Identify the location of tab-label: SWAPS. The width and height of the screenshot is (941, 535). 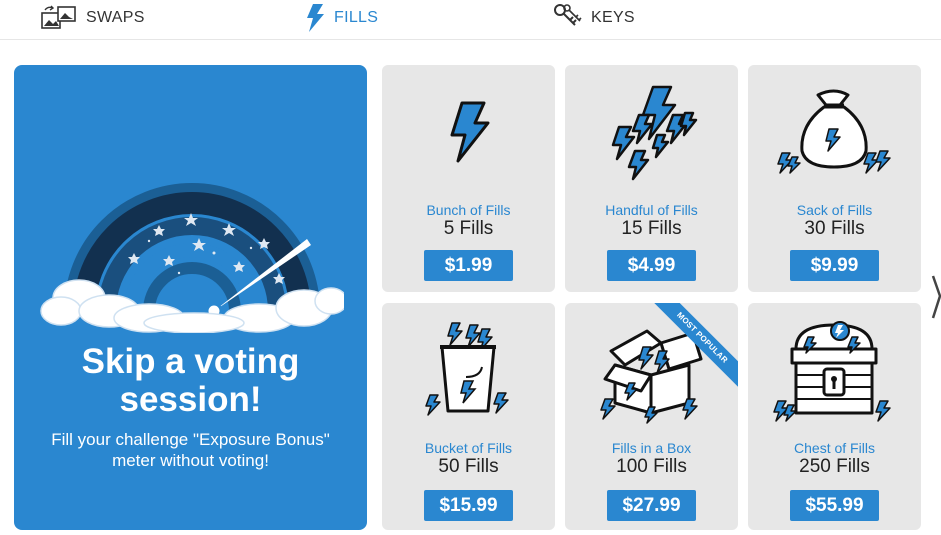
(115, 17).